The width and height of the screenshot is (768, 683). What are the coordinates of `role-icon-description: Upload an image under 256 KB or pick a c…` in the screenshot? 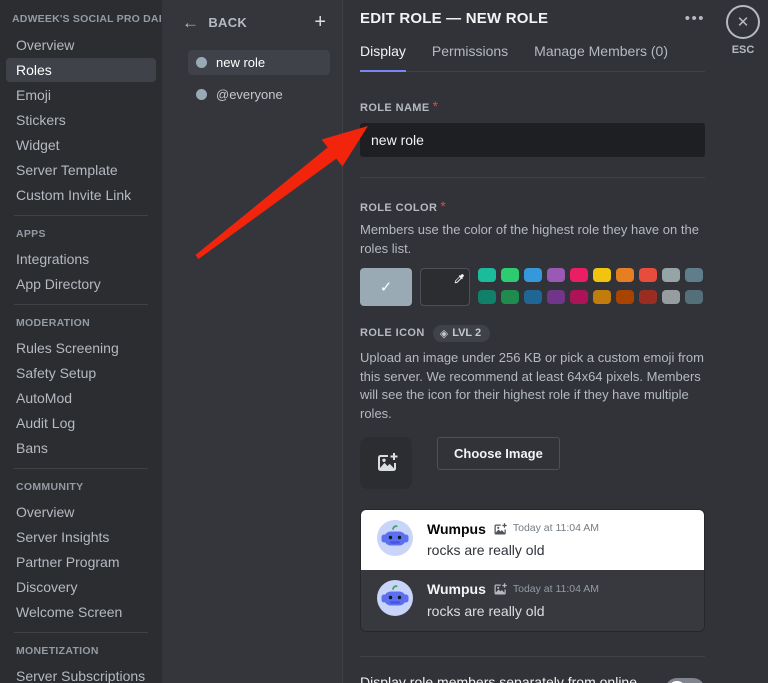 It's located at (532, 385).